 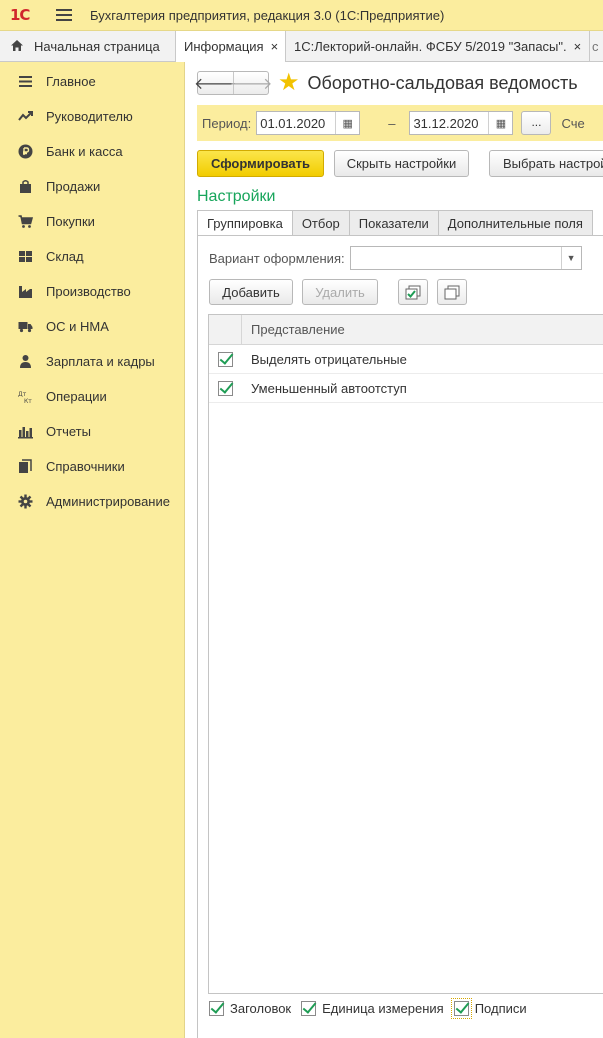 I want to click on sidebar-item-salary: Зарплата и кадры, so click(x=92, y=361).